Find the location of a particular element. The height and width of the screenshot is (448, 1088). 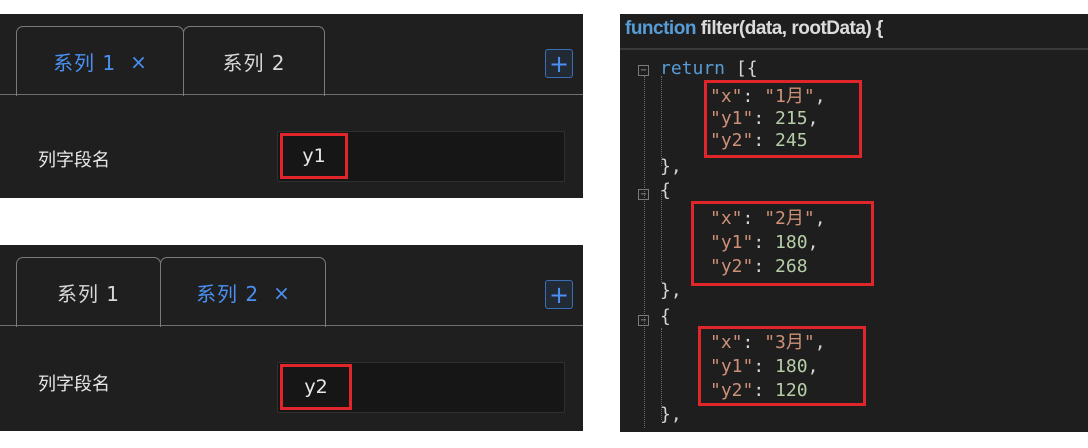

series-tab-bar: 系列 1 × 系列 2 + is located at coordinates (291, 55).